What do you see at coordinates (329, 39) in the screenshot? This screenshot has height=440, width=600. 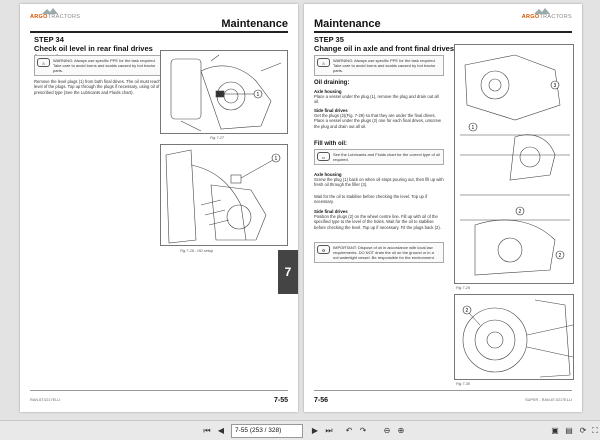 I see `step-number: STEP 35` at bounding box center [329, 39].